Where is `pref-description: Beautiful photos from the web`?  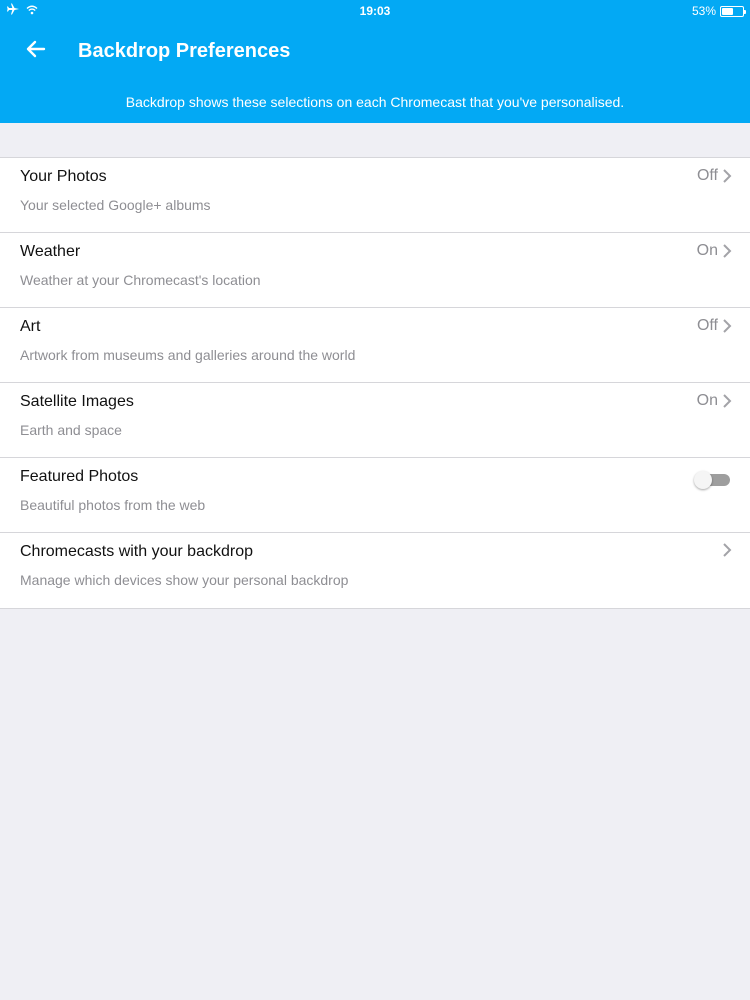 pref-description: Beautiful photos from the web is located at coordinates (113, 505).